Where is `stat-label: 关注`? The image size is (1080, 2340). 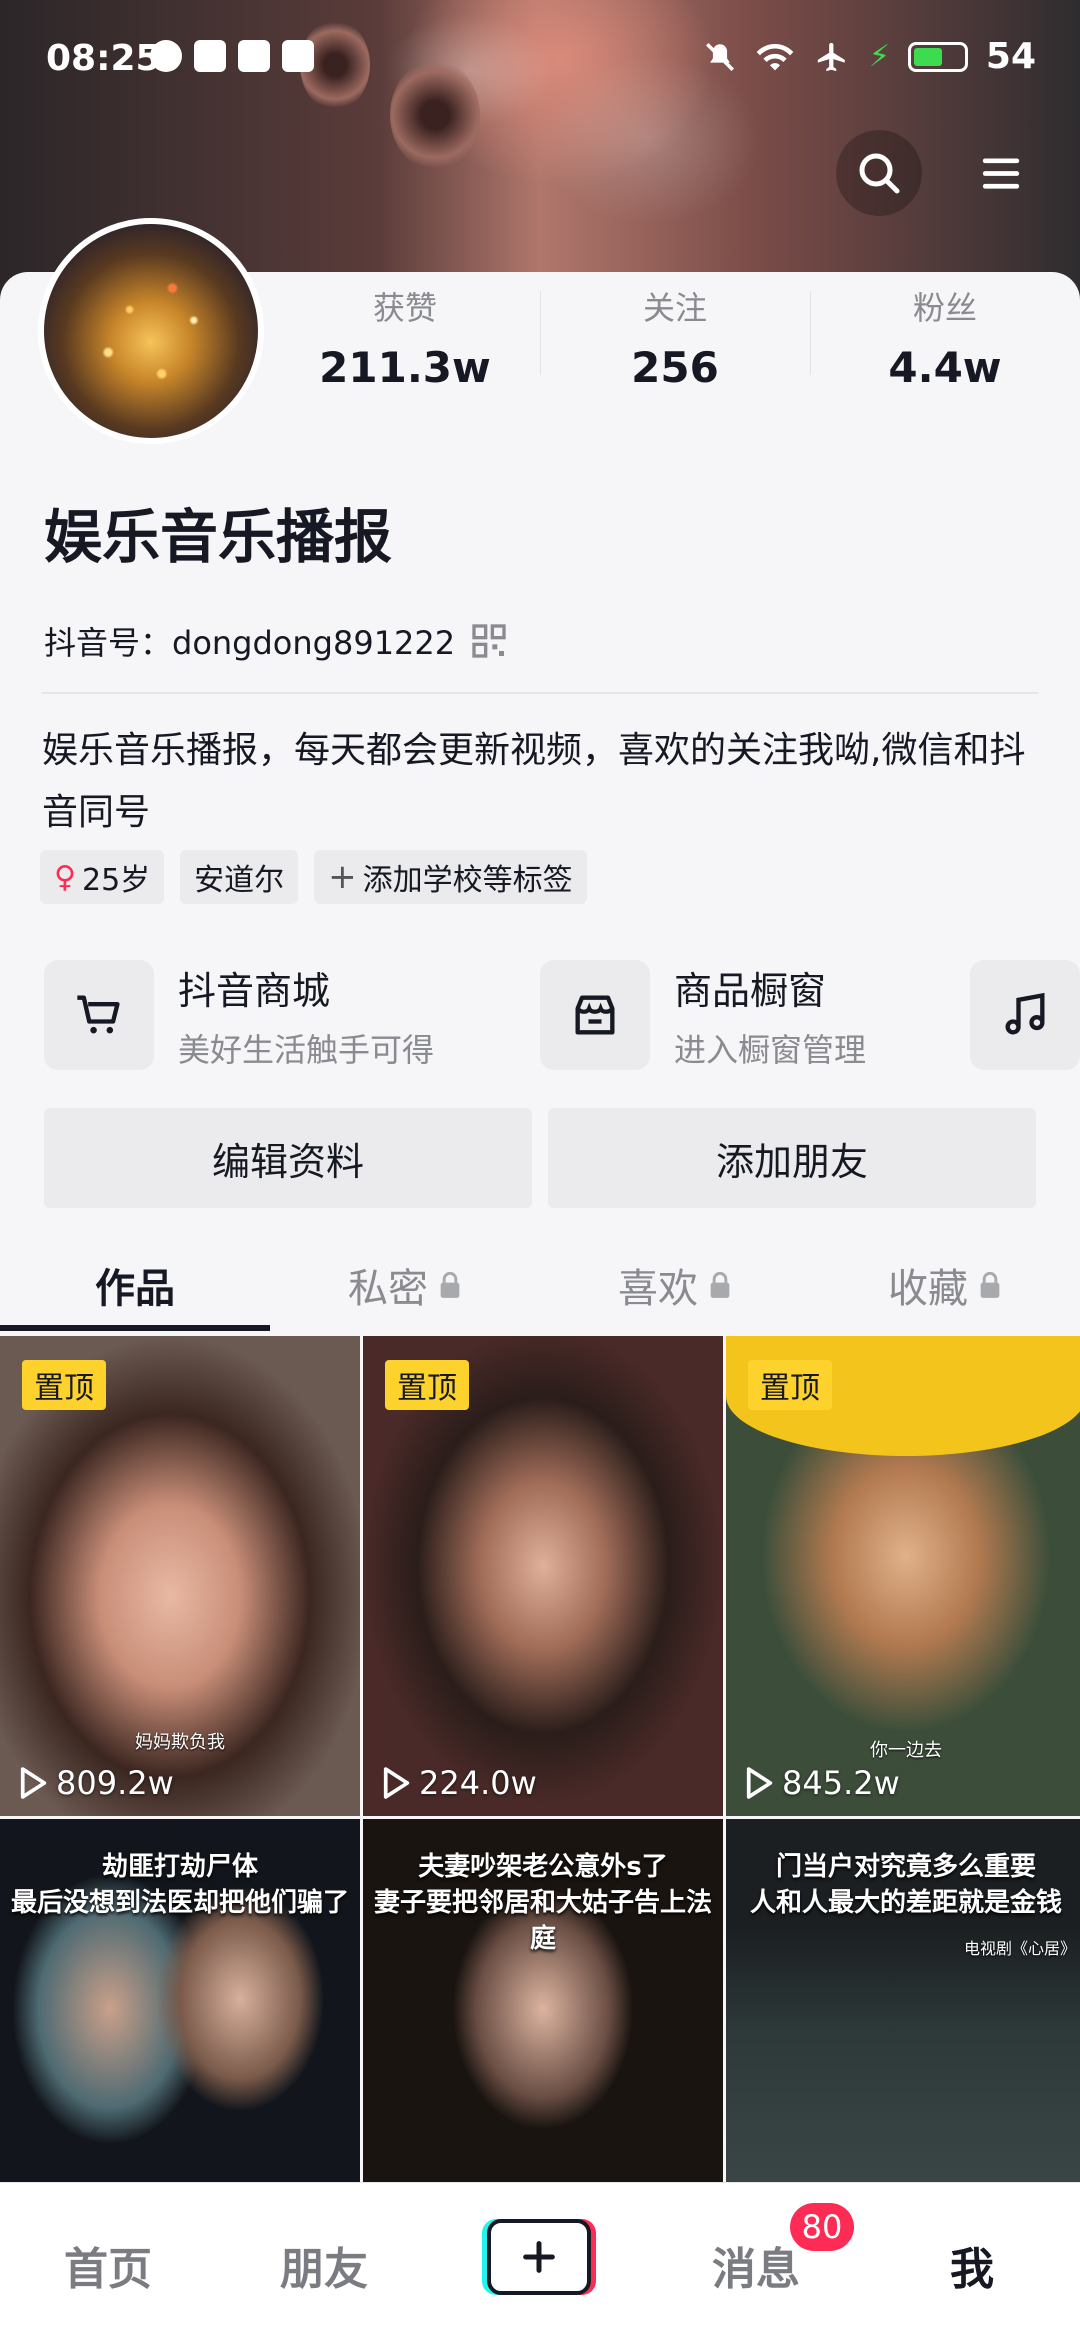
stat-label: 关注 is located at coordinates (674, 308).